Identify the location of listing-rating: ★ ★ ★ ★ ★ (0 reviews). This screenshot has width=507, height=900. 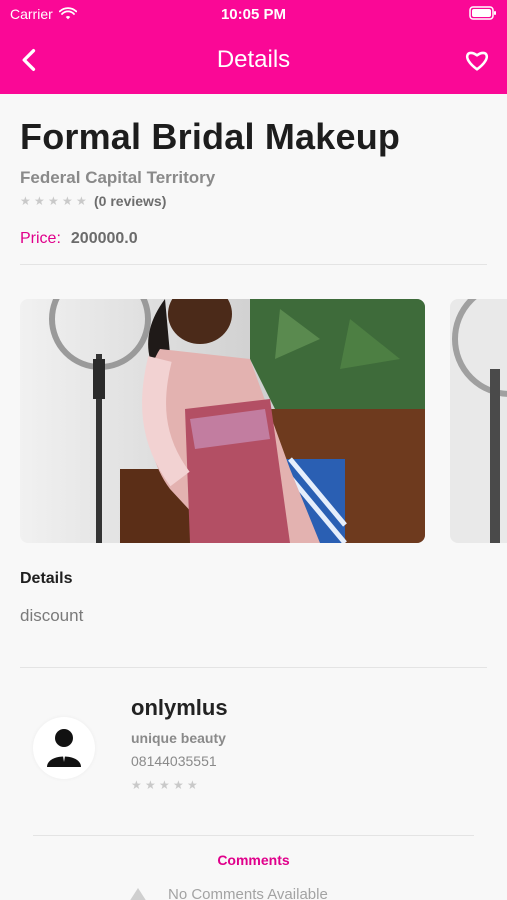
(93, 201).